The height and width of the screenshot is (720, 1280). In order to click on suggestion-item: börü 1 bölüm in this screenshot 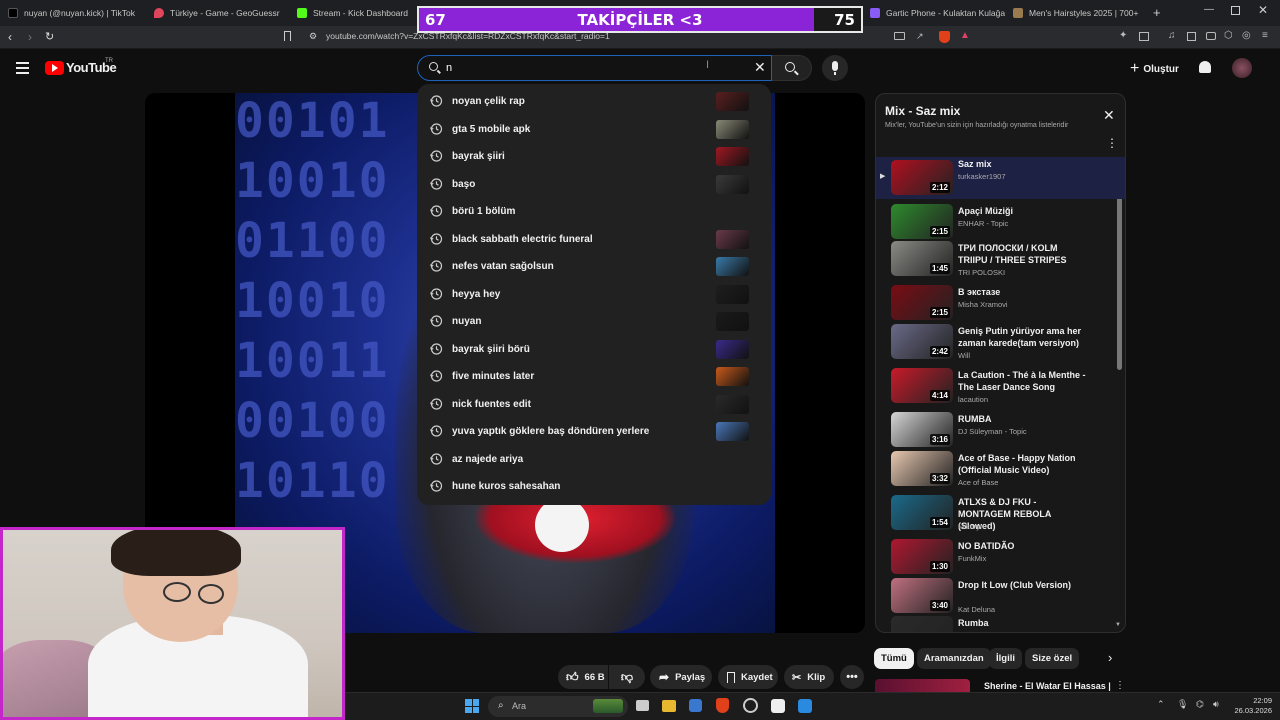, I will do `click(594, 211)`.